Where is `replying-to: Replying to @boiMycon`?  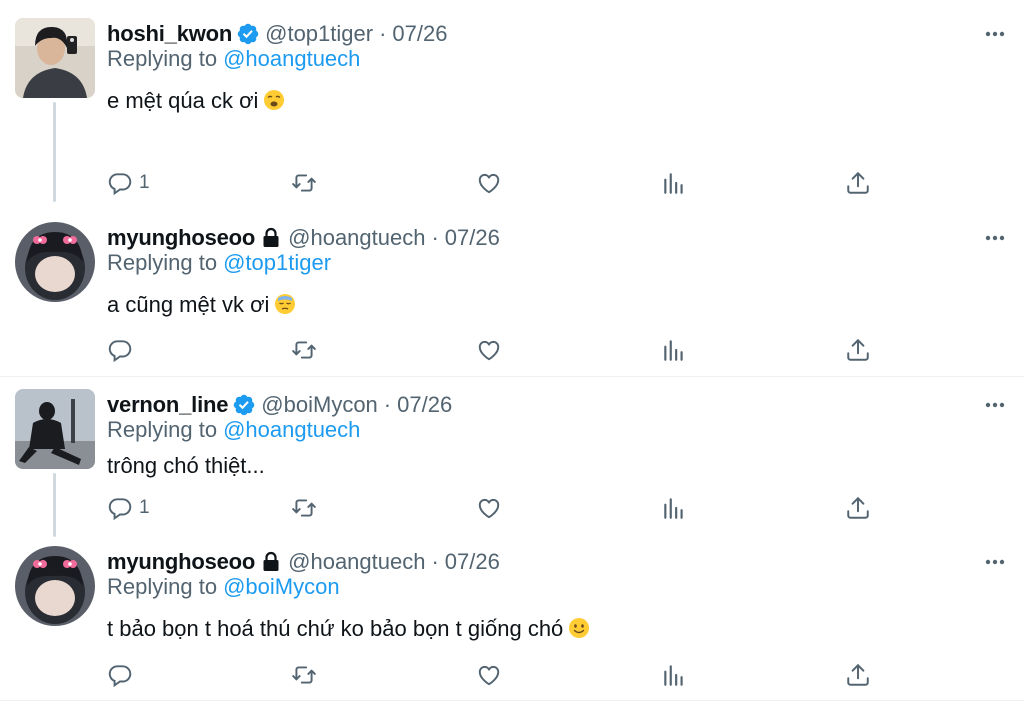
replying-to: Replying to @boiMycon is located at coordinates (223, 587).